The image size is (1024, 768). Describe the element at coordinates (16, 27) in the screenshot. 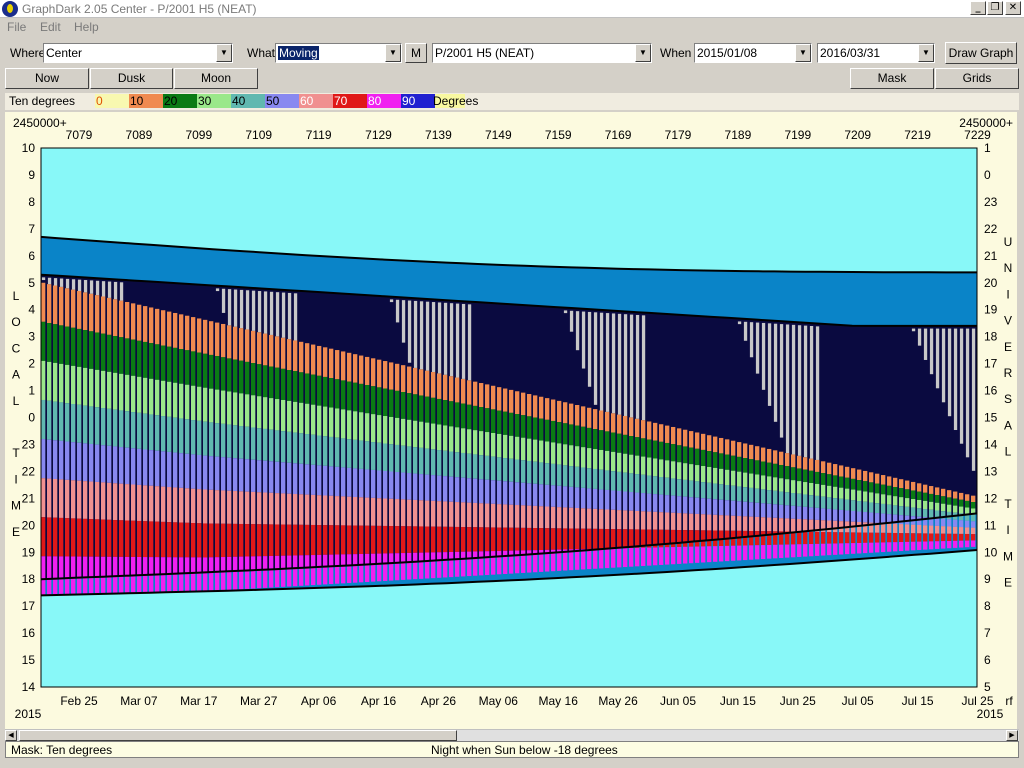

I see `menu-file: File` at that location.